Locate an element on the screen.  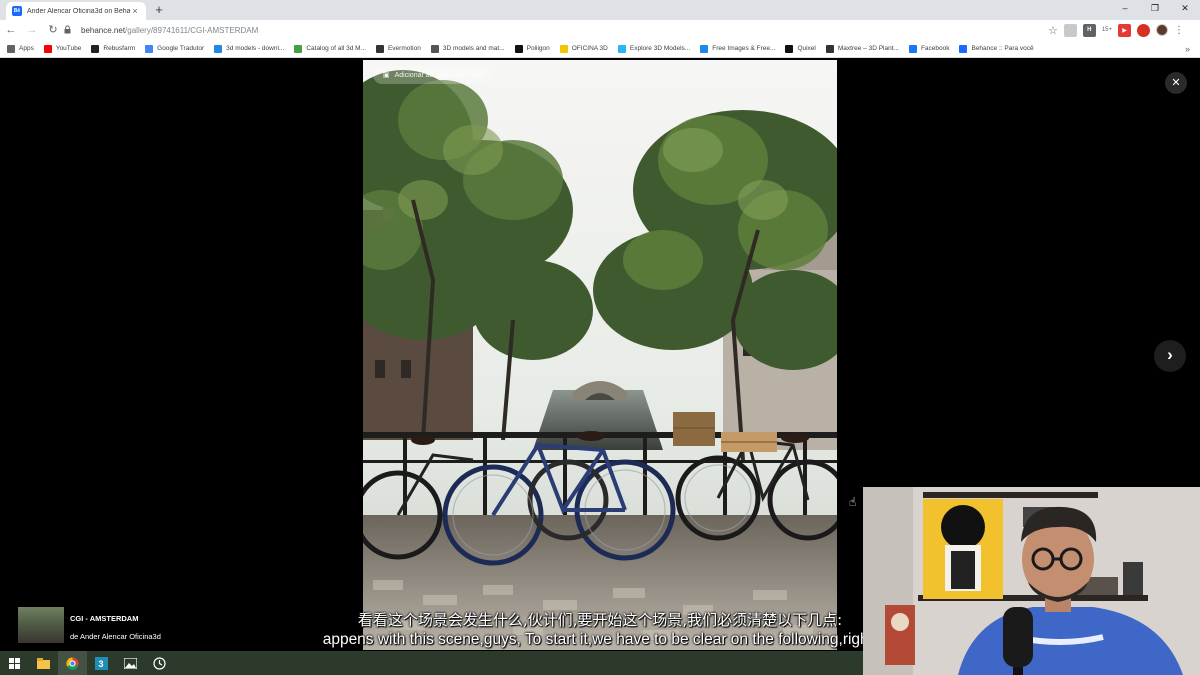
profile-avatar is located at coordinates (1162, 30).